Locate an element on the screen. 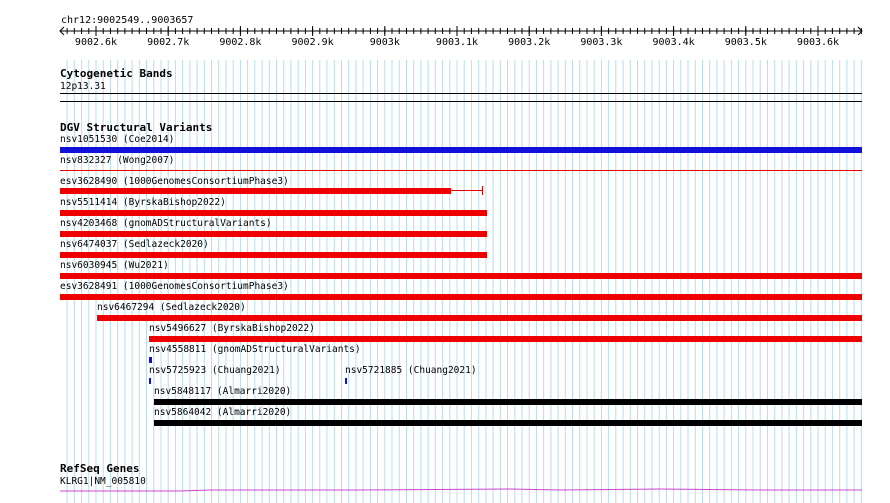 Image resolution: width=890 pixels, height=503 pixels. ruler-tick-label: 9003k is located at coordinates (385, 42).